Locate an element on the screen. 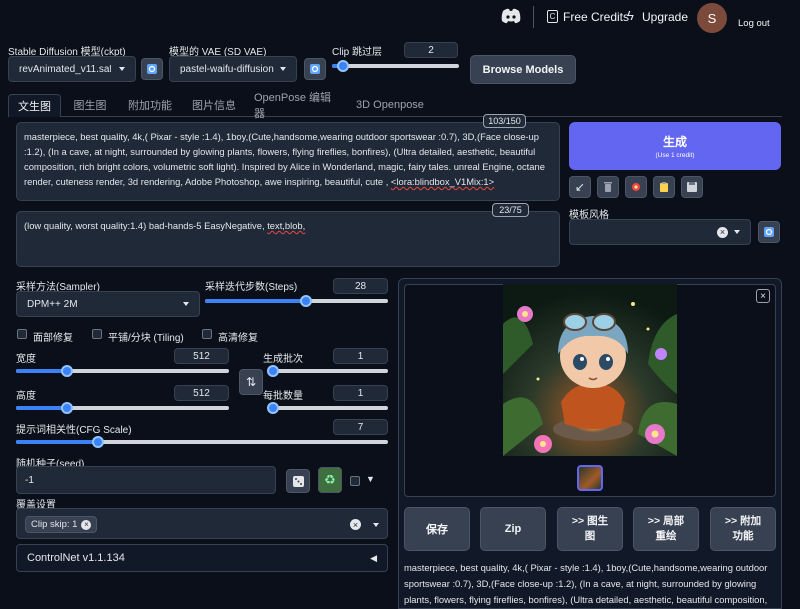 Image resolution: width=800 pixels, height=609 pixels. override-select: Clip skip: 1 × × is located at coordinates (202, 523).